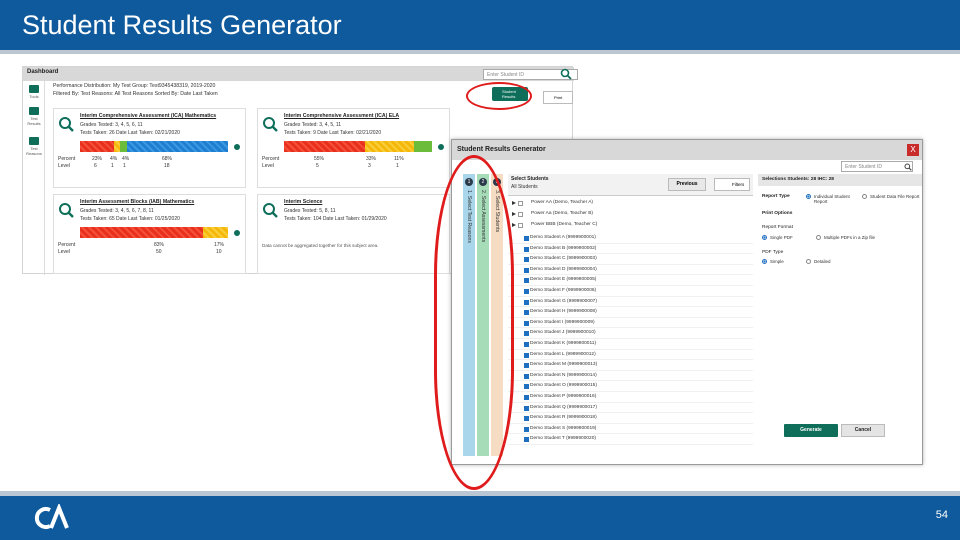 The image size is (960, 540). I want to click on student-row: Demo Student D (9999900004), so click(630, 270).